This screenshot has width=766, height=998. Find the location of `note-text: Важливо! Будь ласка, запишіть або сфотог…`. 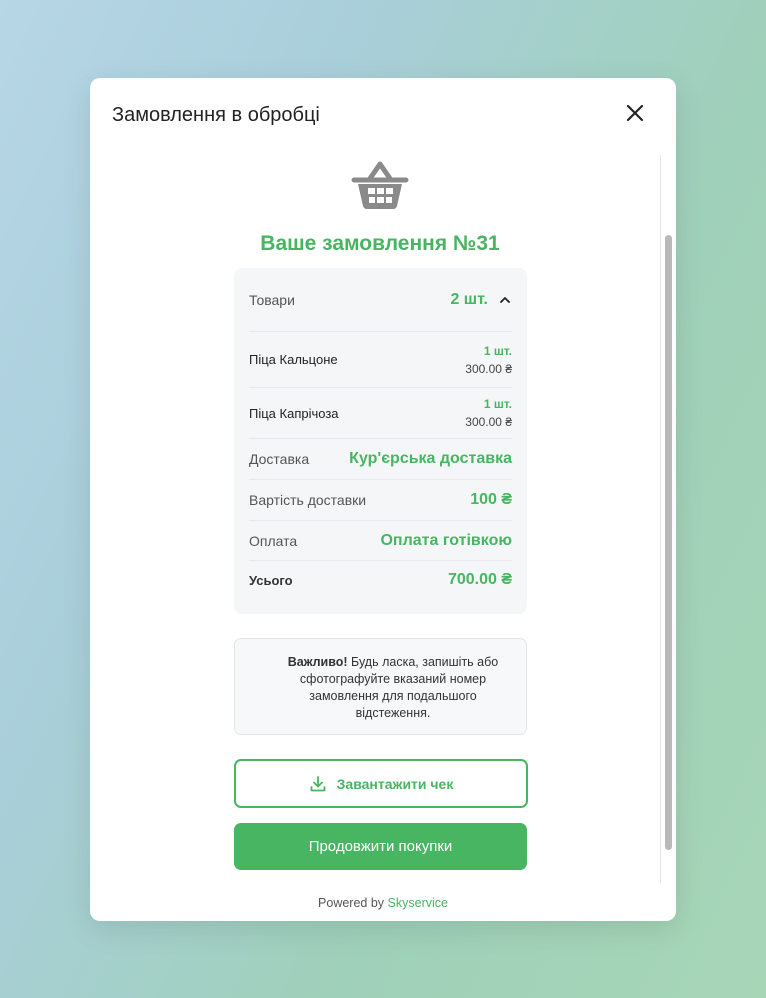

note-text: Важливо! Будь ласка, запишіть або сфотог… is located at coordinates (393, 688).